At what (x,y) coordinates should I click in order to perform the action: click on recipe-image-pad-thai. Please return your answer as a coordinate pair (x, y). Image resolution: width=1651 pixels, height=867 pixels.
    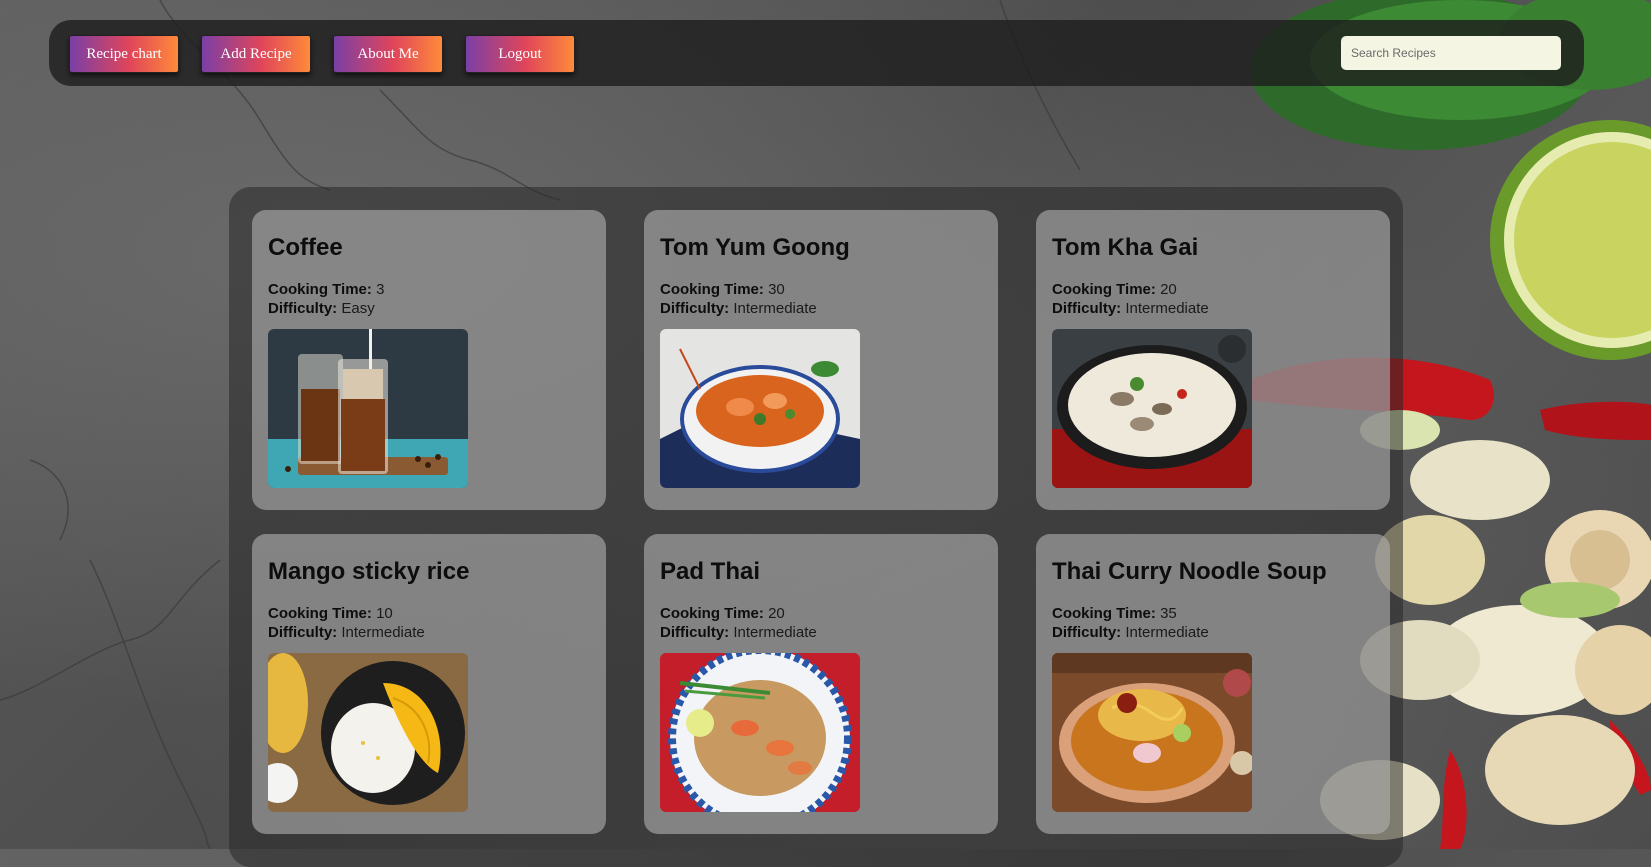
    Looking at the image, I should click on (760, 732).